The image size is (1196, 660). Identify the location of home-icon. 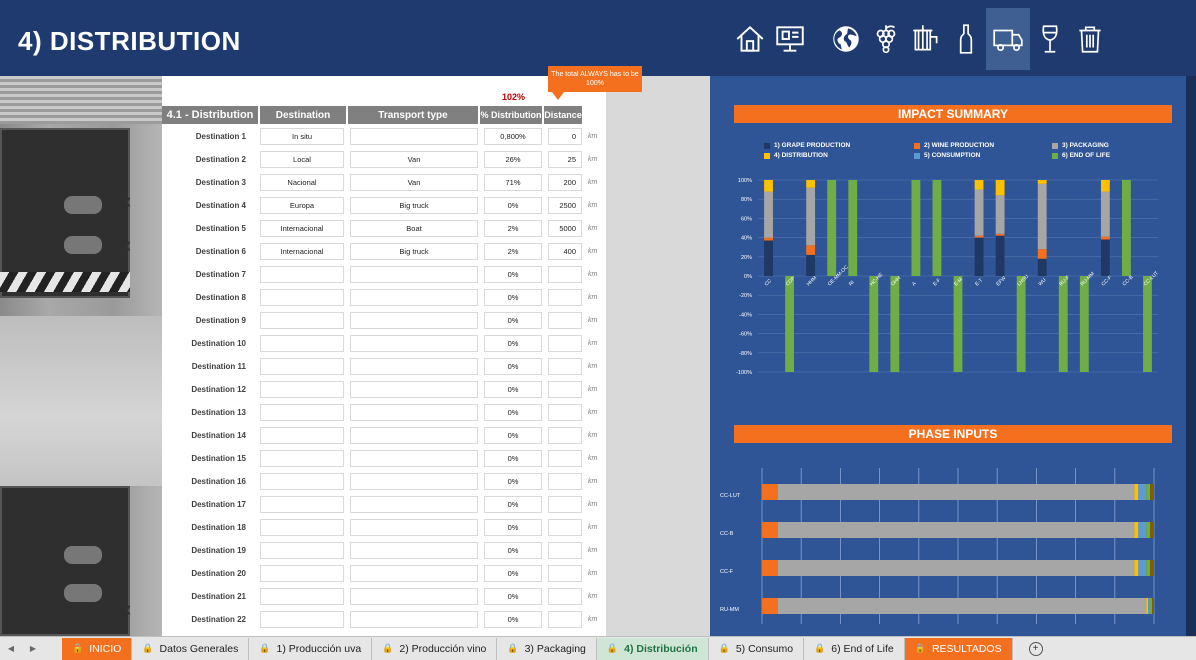
(750, 39).